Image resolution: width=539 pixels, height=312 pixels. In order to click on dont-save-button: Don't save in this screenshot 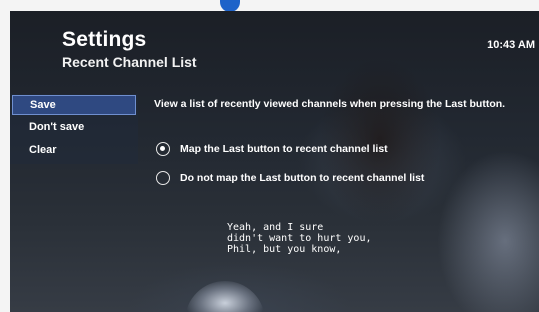, I will do `click(74, 127)`.